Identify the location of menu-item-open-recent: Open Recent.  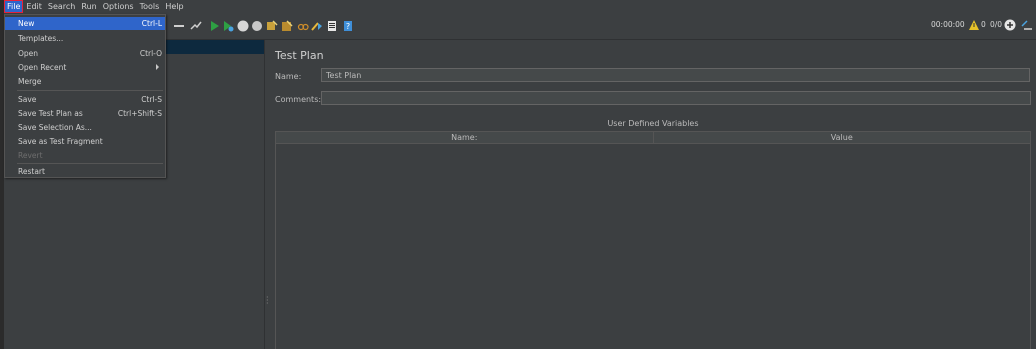
(85, 67).